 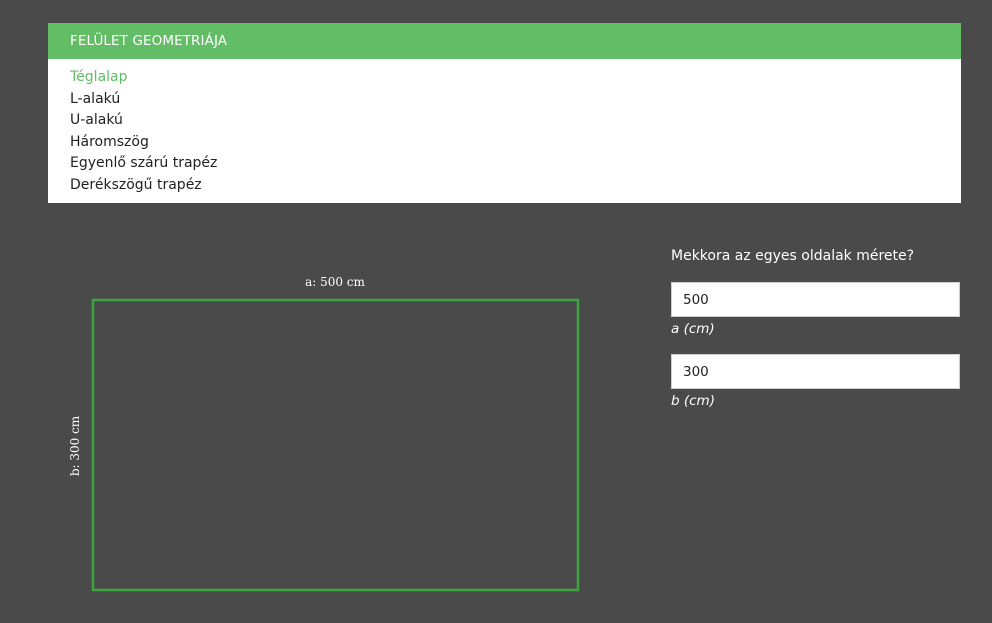 I want to click on shape-item-u-alaku: U-alakú, so click(x=515, y=121).